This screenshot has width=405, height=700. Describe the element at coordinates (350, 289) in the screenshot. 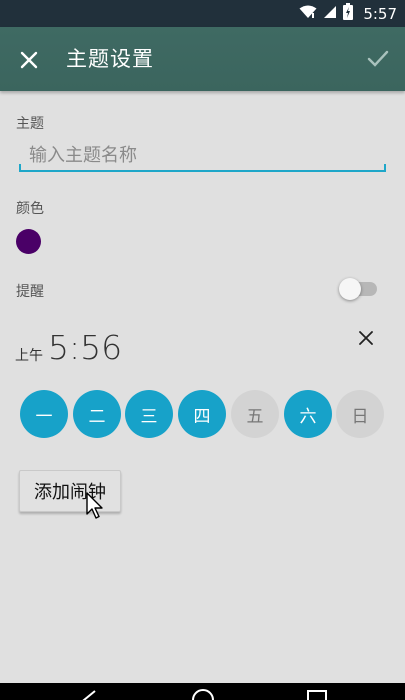

I see `toggle-thumb` at that location.